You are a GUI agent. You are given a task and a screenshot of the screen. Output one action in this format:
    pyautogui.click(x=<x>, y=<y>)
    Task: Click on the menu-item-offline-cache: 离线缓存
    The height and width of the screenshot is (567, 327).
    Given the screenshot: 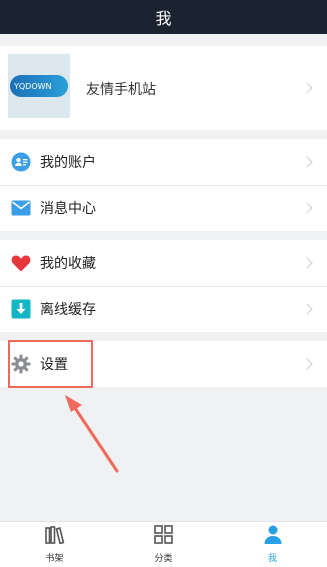 What is the action you would take?
    pyautogui.click(x=163, y=309)
    